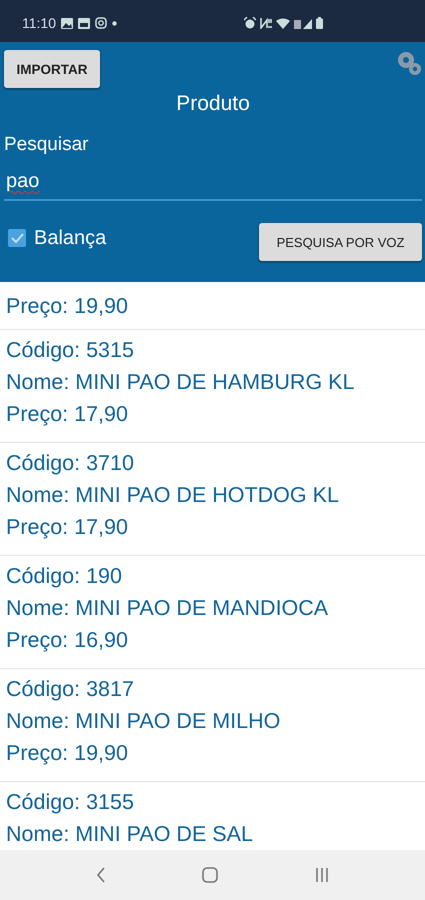 The height and width of the screenshot is (900, 425). I want to click on product-detail: Código: 5315, so click(70, 350).